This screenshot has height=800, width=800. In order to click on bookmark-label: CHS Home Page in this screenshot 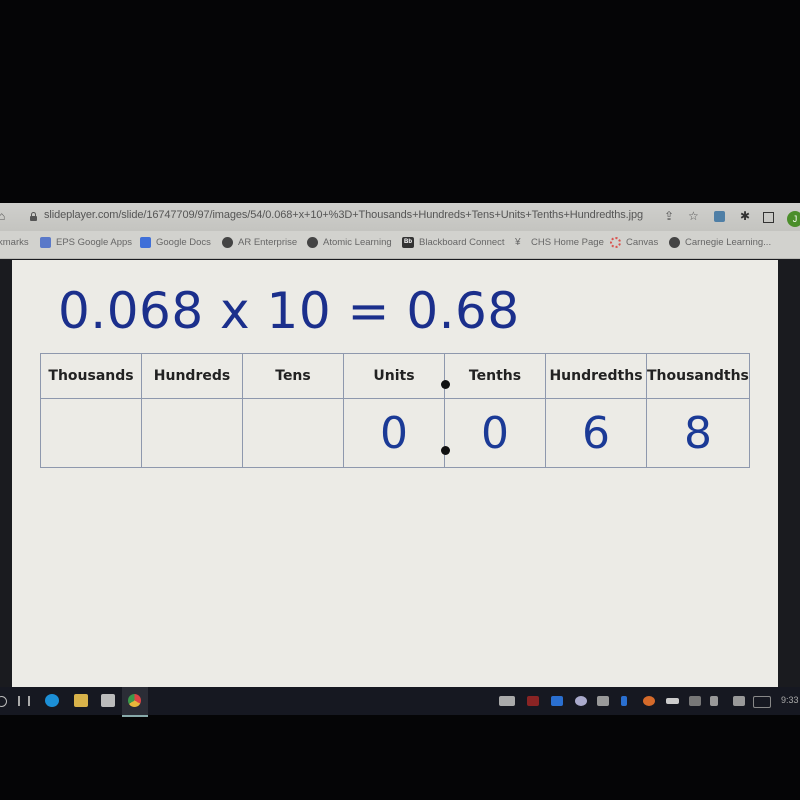, I will do `click(567, 242)`.